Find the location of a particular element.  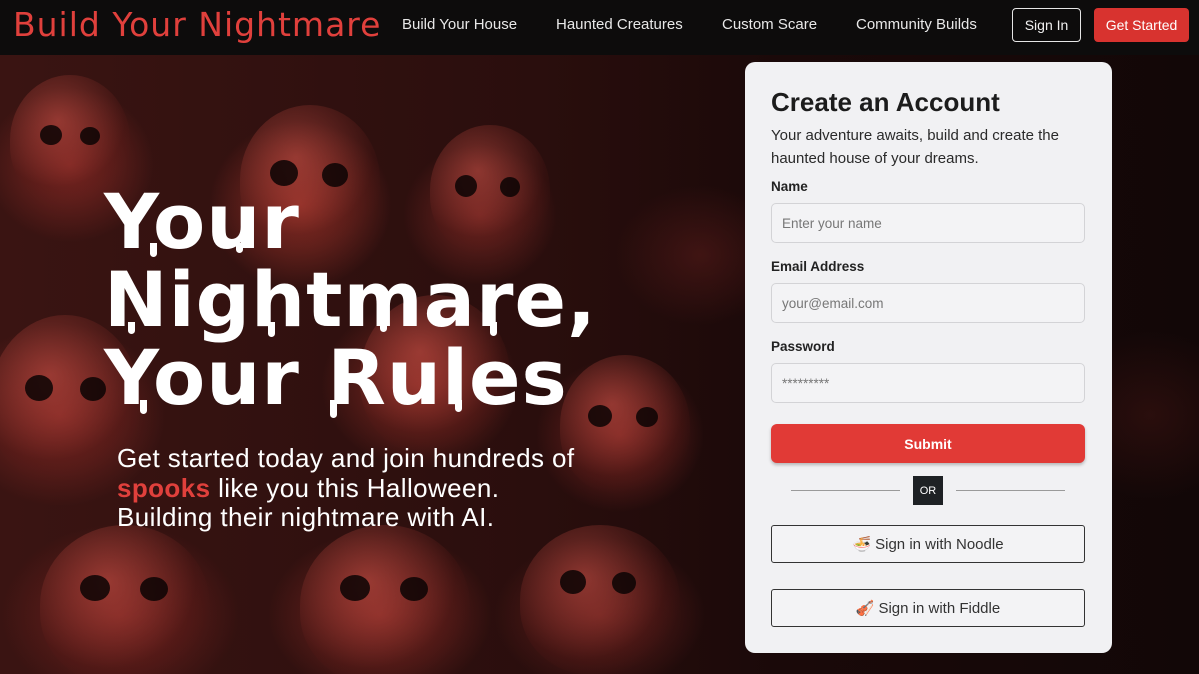

name-label: Name is located at coordinates (789, 186).